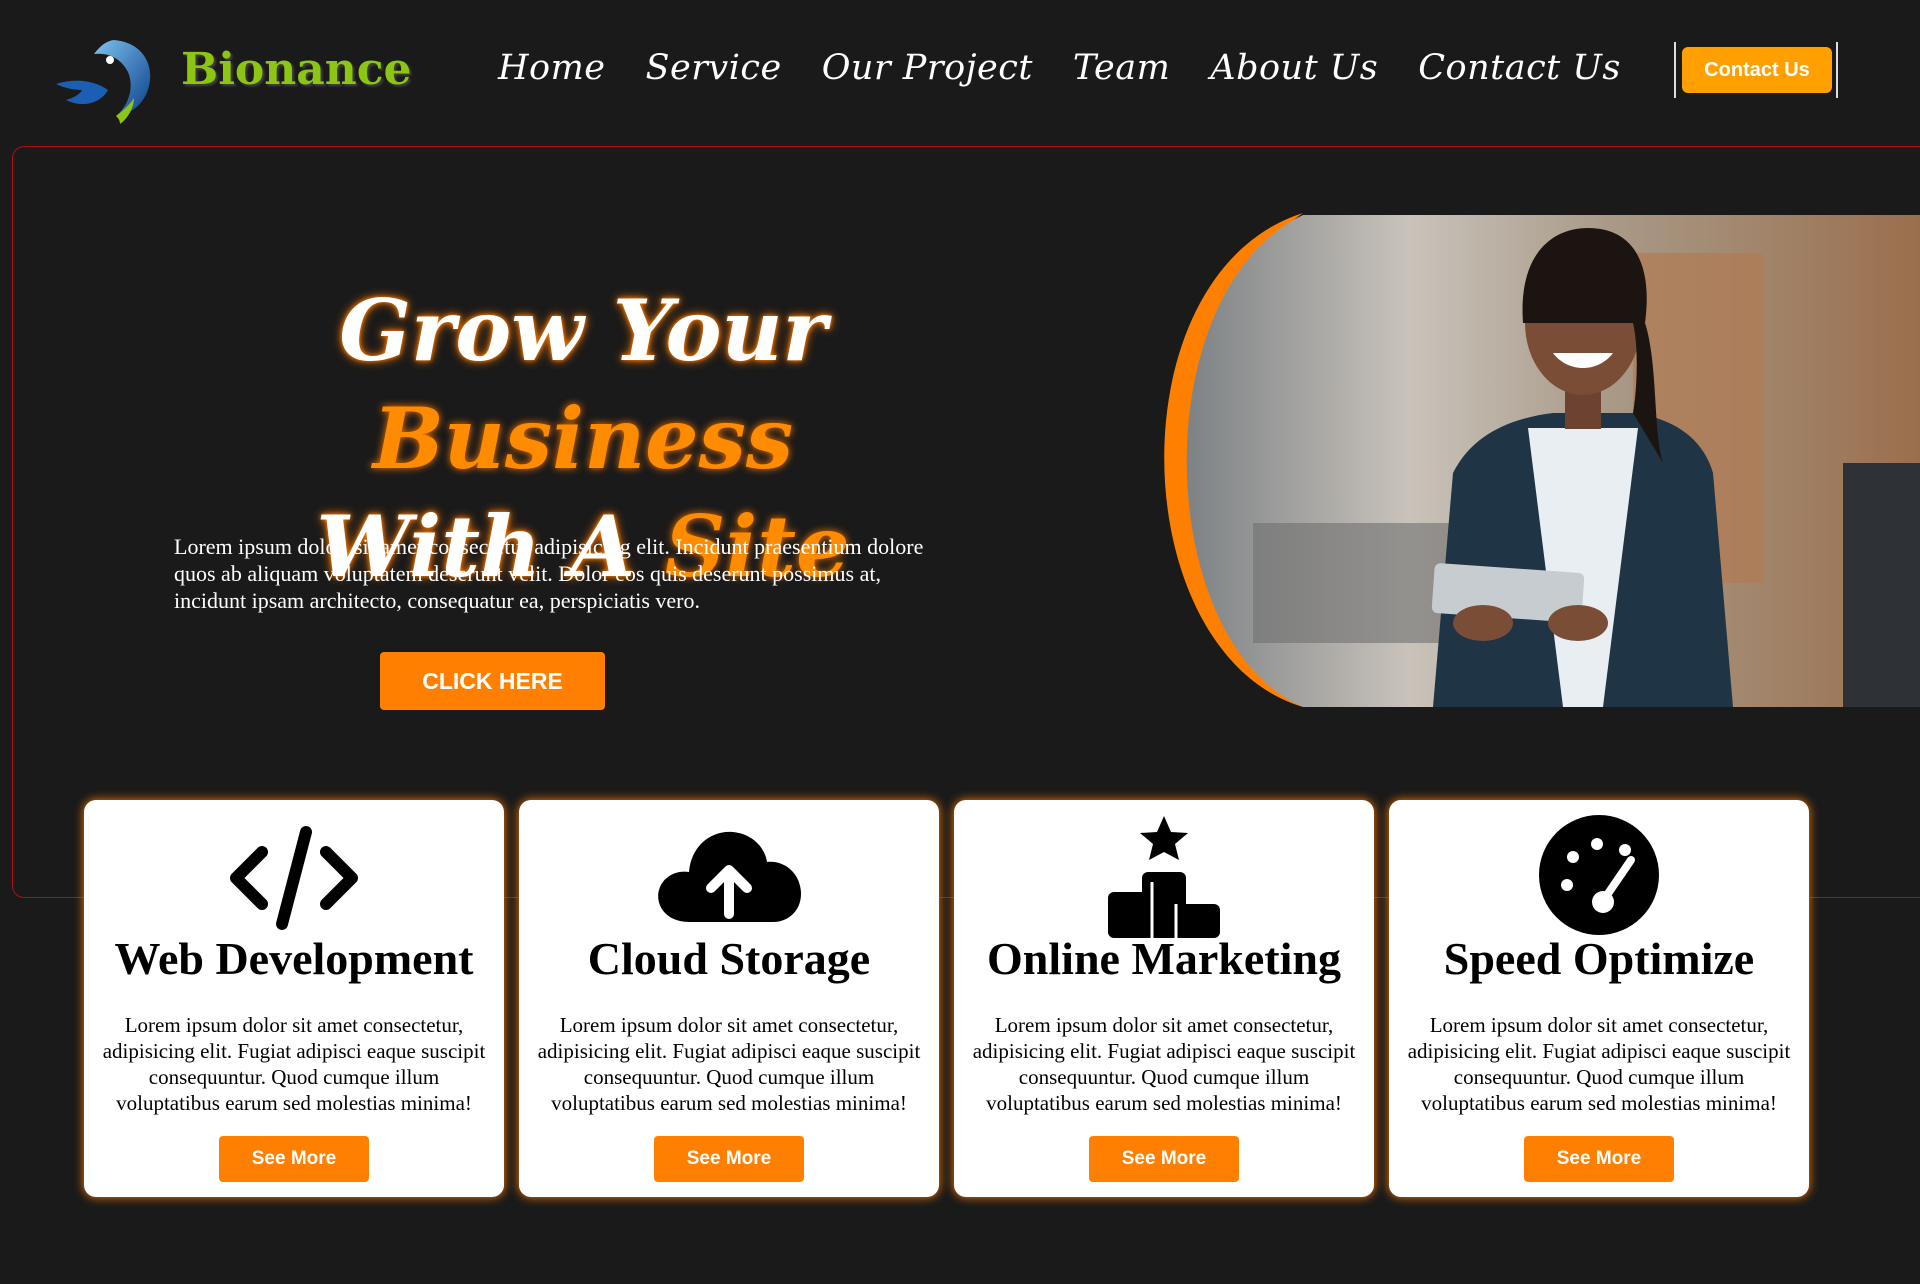  I want to click on click-here-button: CLICK HERE, so click(492, 681).